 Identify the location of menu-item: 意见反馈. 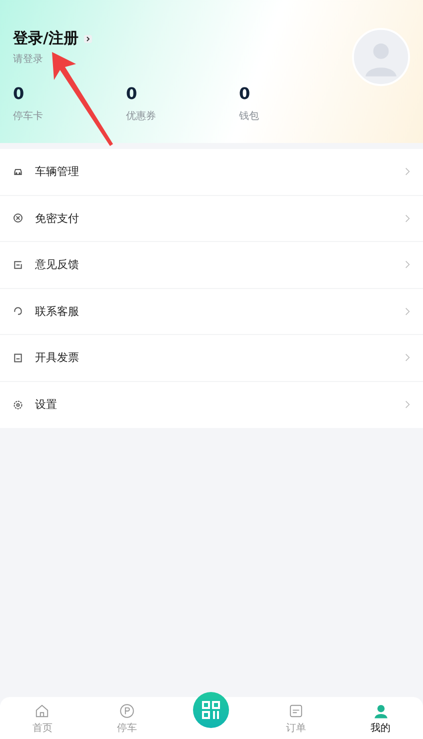
(211, 265).